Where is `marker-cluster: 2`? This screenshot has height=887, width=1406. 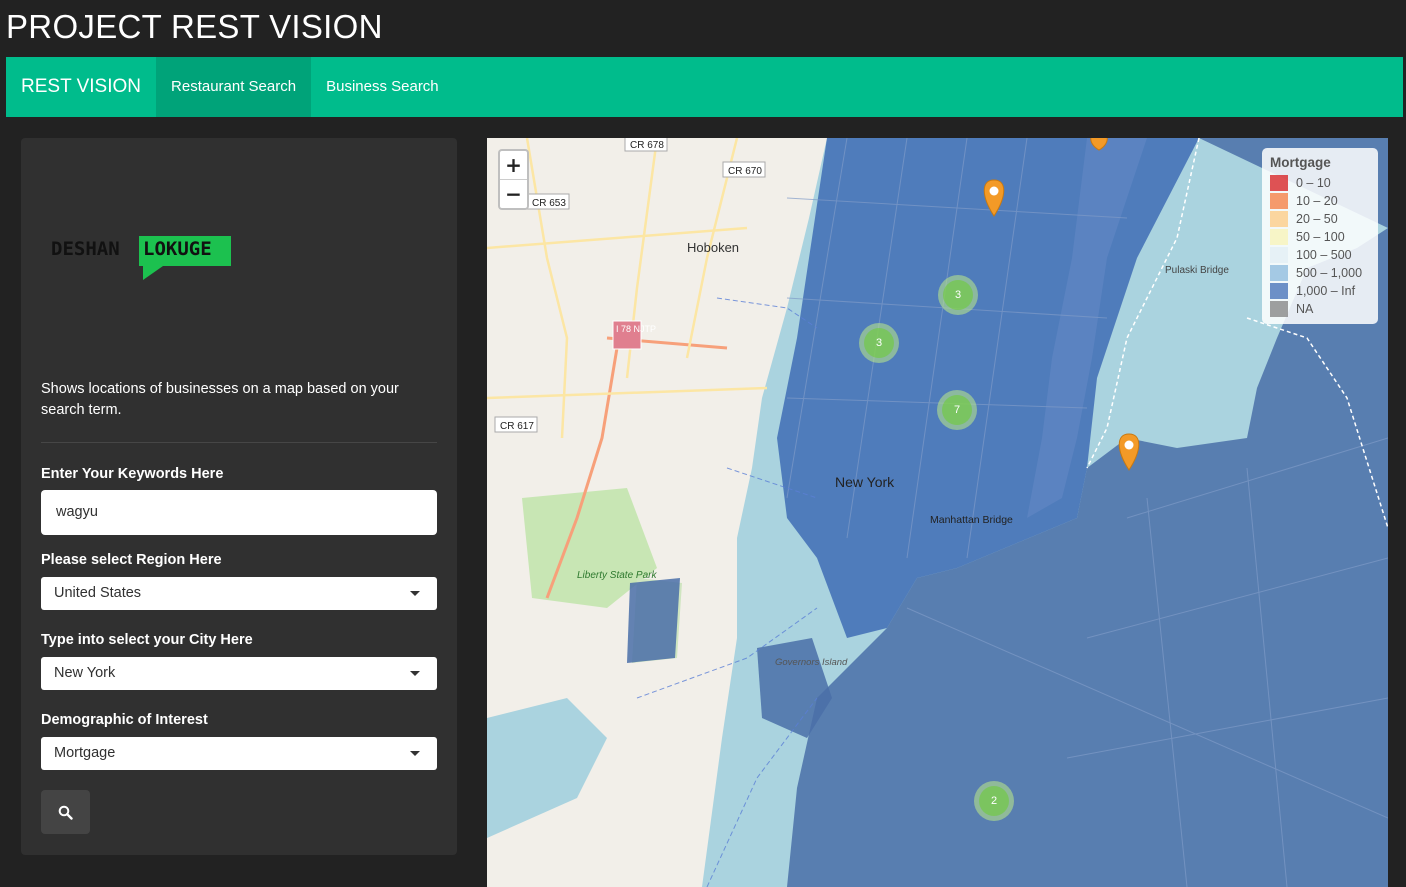
marker-cluster: 2 is located at coordinates (994, 801).